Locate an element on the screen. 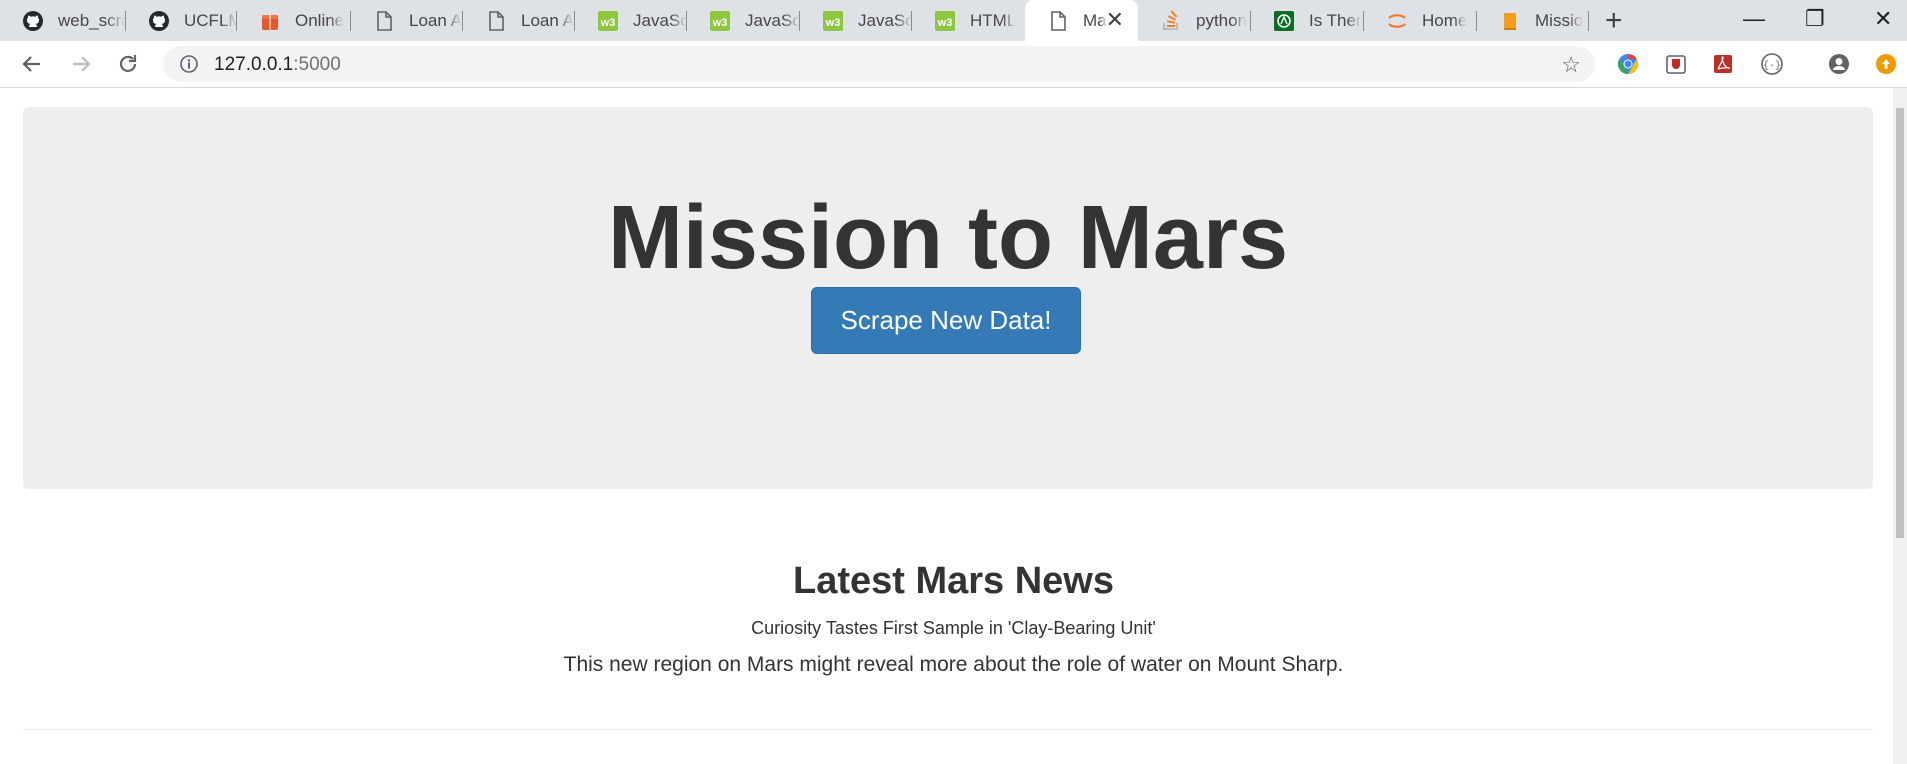 The width and height of the screenshot is (1907, 764). chrome-extension-icon is located at coordinates (1628, 64).